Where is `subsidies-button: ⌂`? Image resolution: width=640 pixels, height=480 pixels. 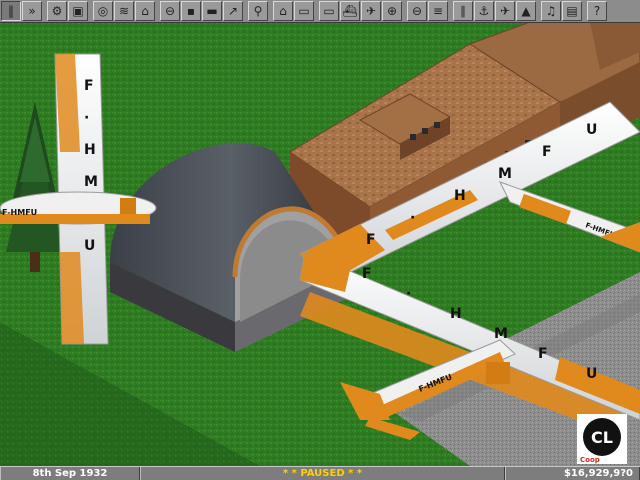
subsidies-button: ⌂ is located at coordinates (145, 11).